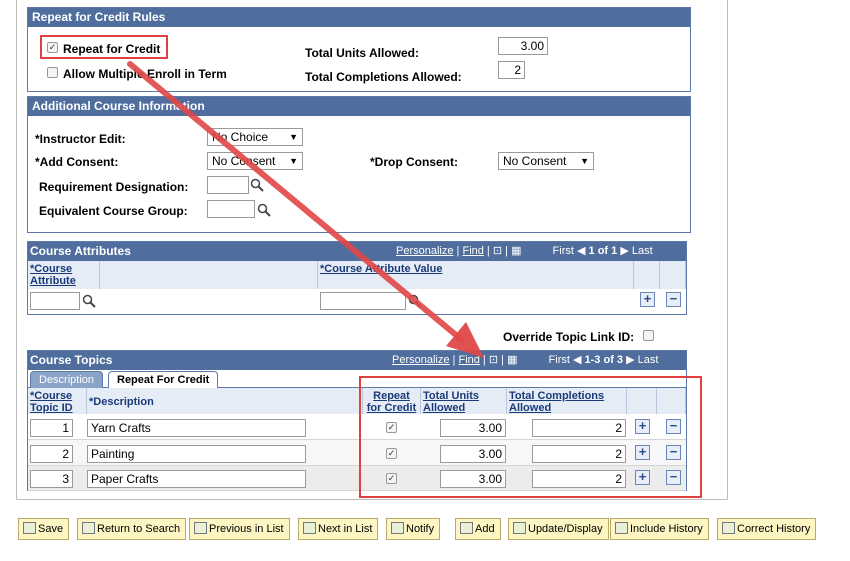  I want to click on topic-description-input: Yarn Crafts, so click(196, 428).